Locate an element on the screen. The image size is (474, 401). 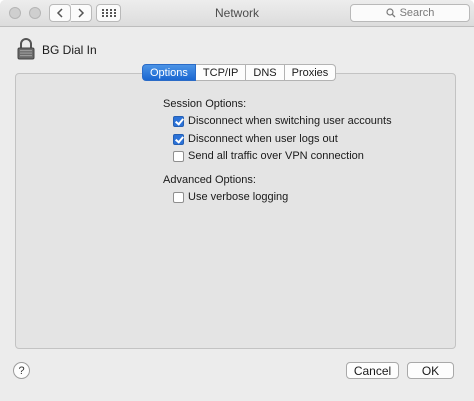
search-icon is located at coordinates (390, 13).